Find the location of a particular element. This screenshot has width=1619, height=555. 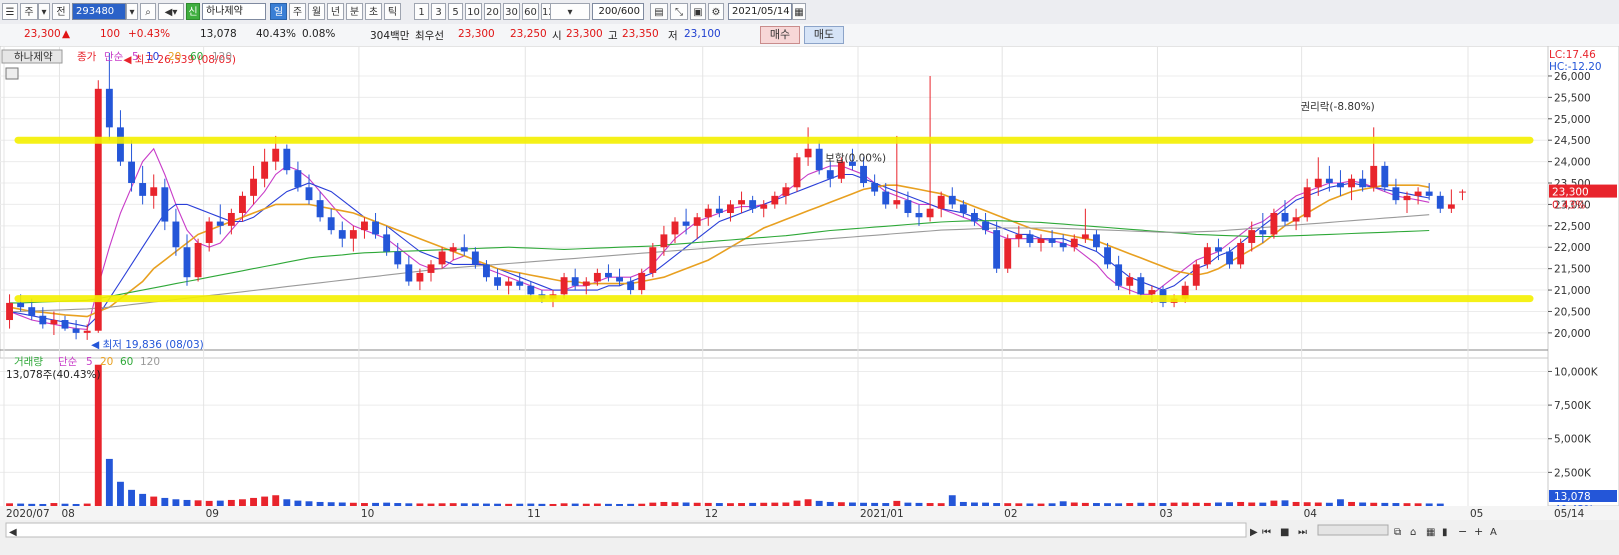

period-tab-6: 틱 is located at coordinates (392, 11).